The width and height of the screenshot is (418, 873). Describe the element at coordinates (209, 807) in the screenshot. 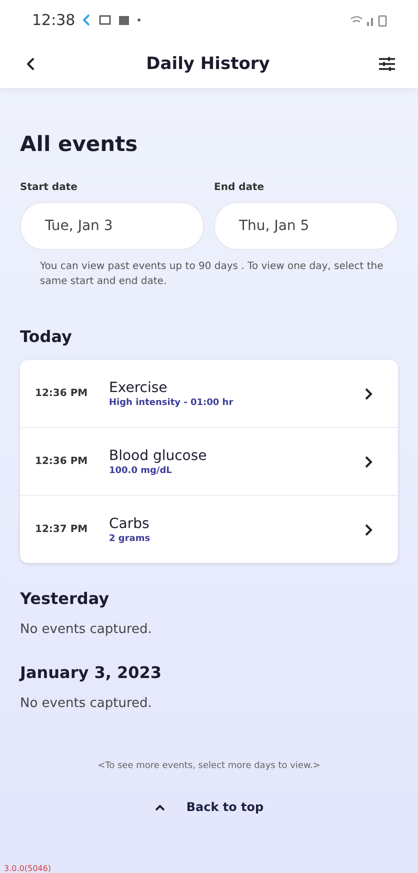

I see `back-to-top-button: Back to top` at that location.